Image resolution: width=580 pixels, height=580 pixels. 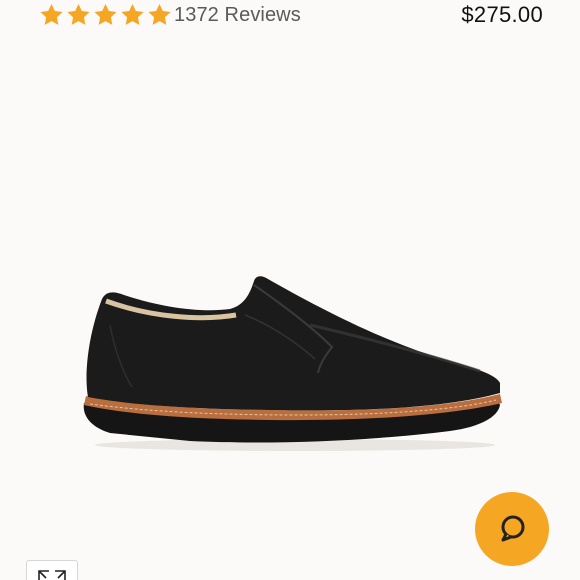 What do you see at coordinates (237, 15) in the screenshot?
I see `reviews-link: 1372 Reviews` at bounding box center [237, 15].